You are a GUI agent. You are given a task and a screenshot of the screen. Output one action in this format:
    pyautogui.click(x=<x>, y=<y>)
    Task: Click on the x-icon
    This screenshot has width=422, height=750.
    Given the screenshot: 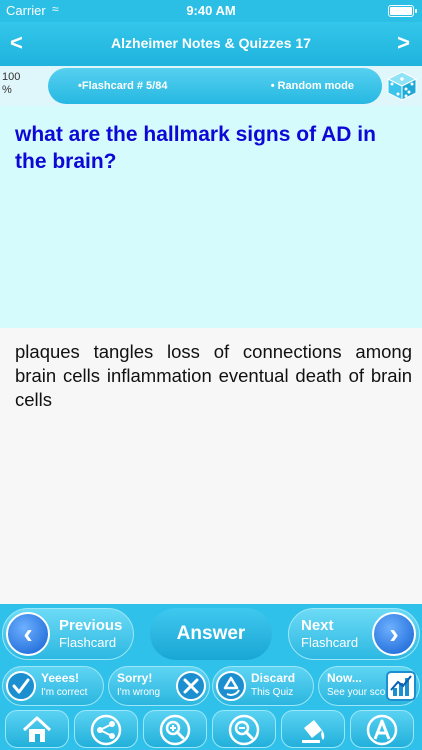 What is the action you would take?
    pyautogui.click(x=191, y=686)
    